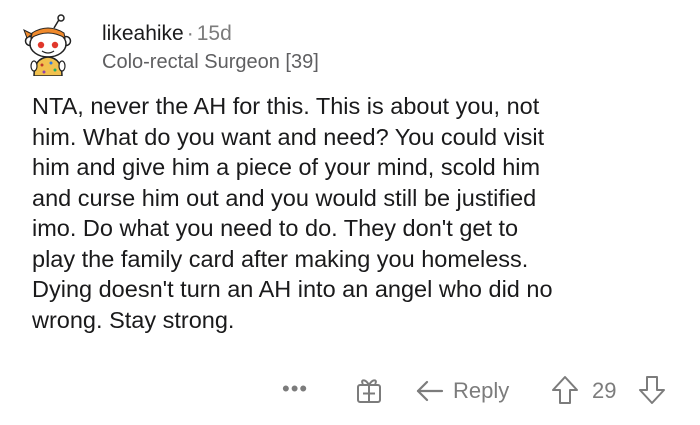 The height and width of the screenshot is (425, 700). I want to click on upvote-arrow-icon, so click(565, 390).